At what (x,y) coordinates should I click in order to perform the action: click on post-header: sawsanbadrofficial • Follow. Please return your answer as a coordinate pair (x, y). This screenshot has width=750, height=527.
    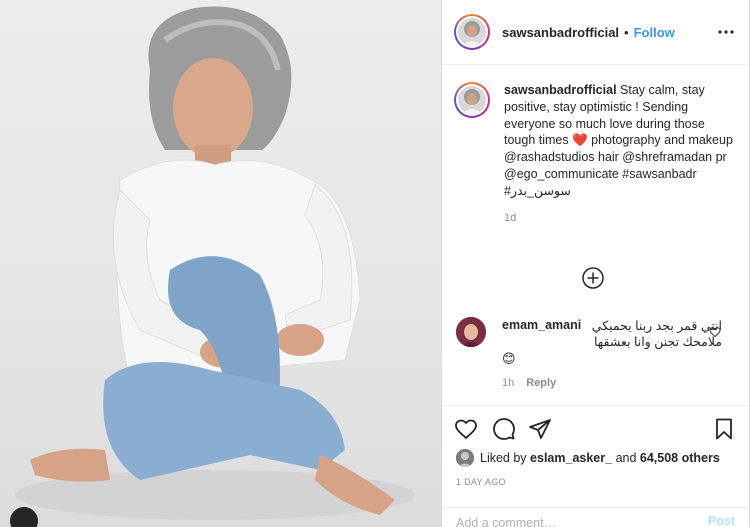
    Looking at the image, I should click on (595, 32).